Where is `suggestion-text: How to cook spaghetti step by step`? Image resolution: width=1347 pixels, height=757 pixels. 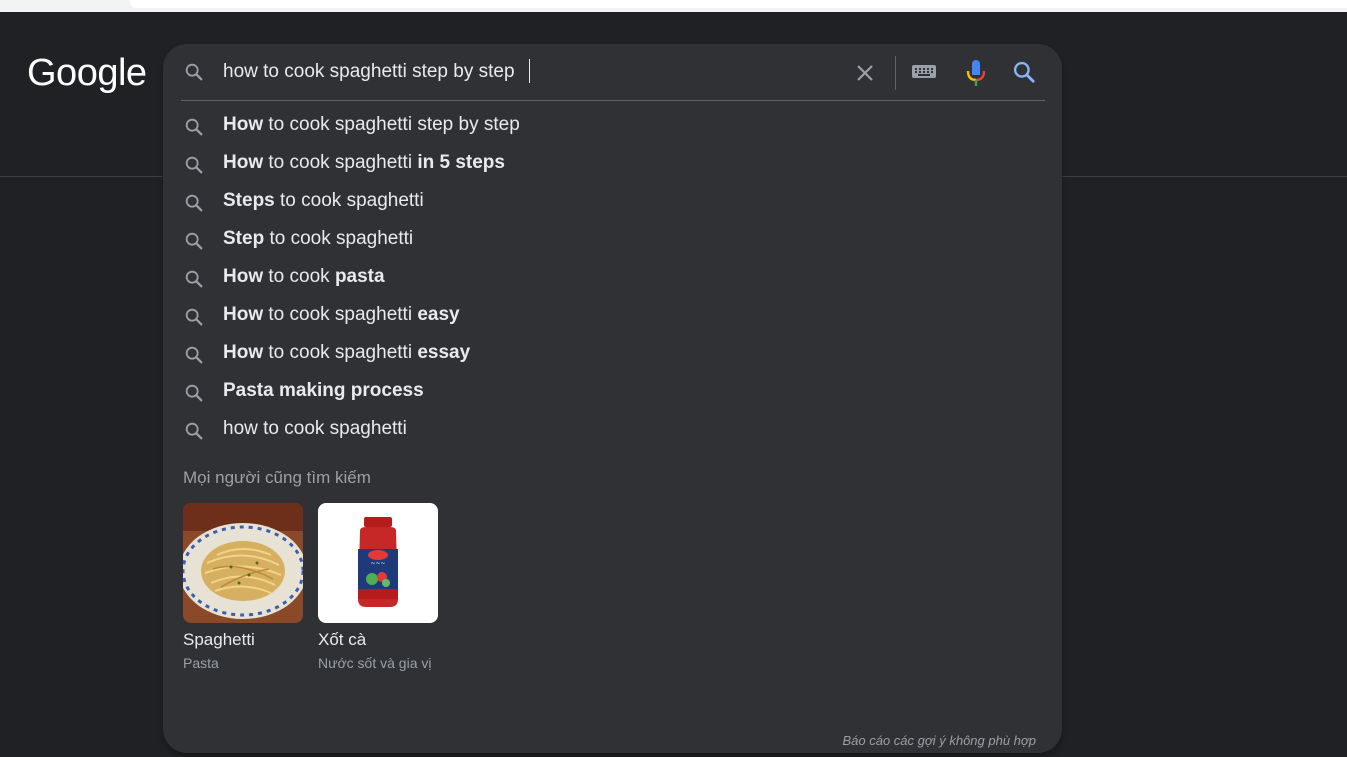 suggestion-text: How to cook spaghetti step by step is located at coordinates (371, 125).